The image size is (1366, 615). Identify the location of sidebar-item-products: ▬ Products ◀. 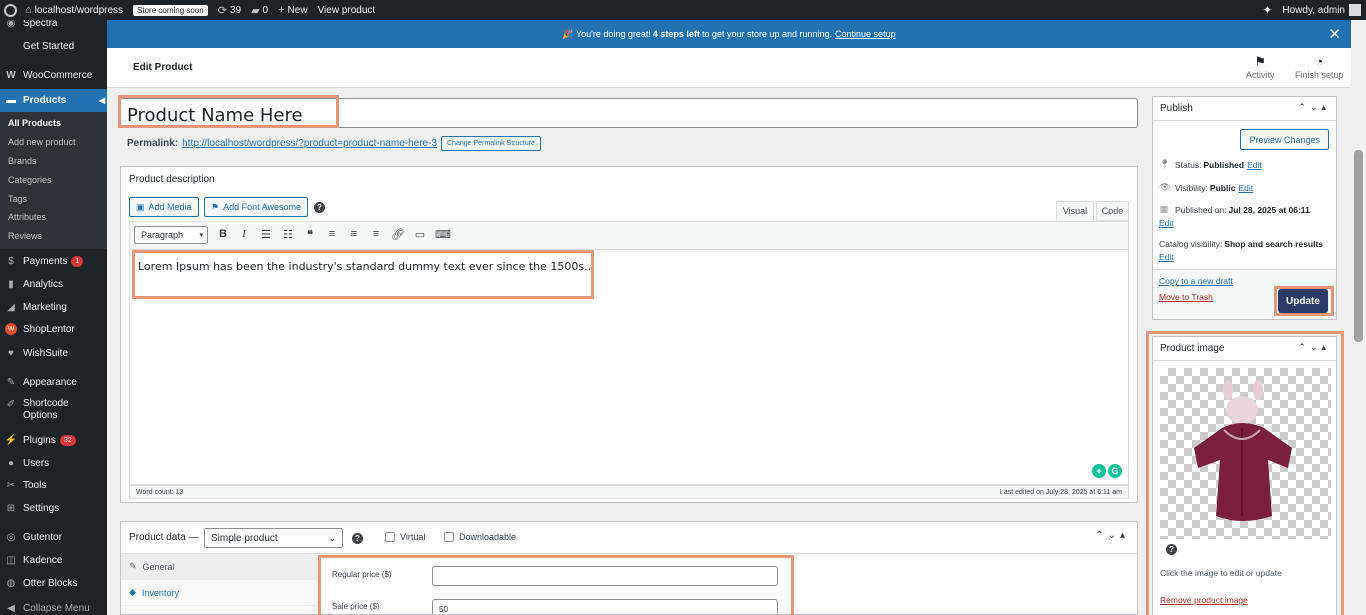
(53, 100).